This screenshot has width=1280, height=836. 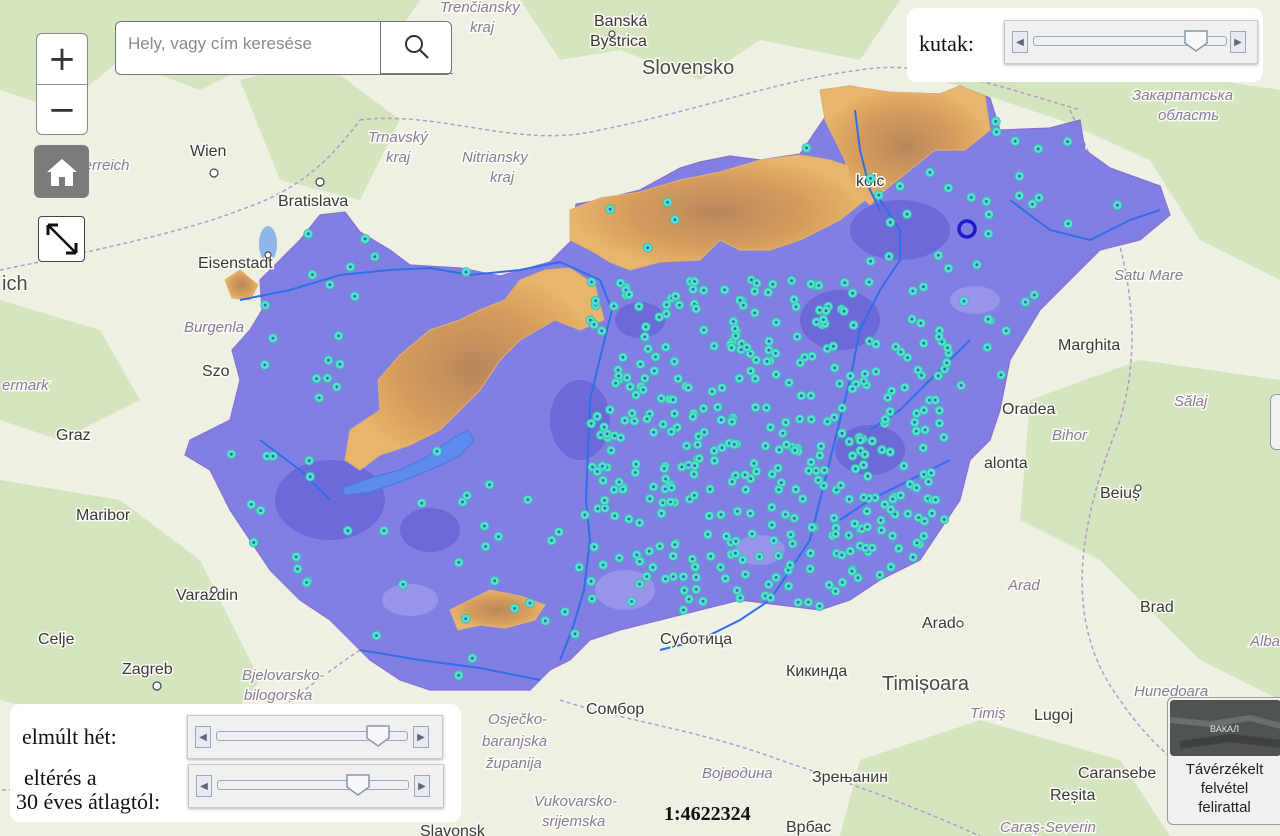 What do you see at coordinates (1131, 42) in the screenshot?
I see `wells-slider: ◀ ▶` at bounding box center [1131, 42].